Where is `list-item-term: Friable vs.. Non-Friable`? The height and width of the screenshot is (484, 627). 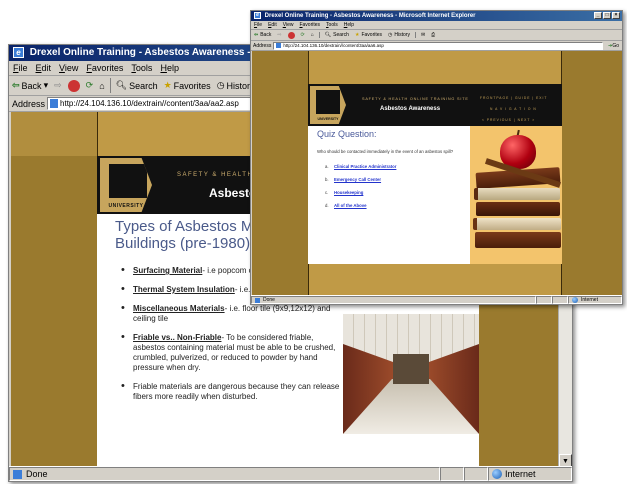
list-item-term: Friable vs.. Non-Friable is located at coordinates (177, 337).